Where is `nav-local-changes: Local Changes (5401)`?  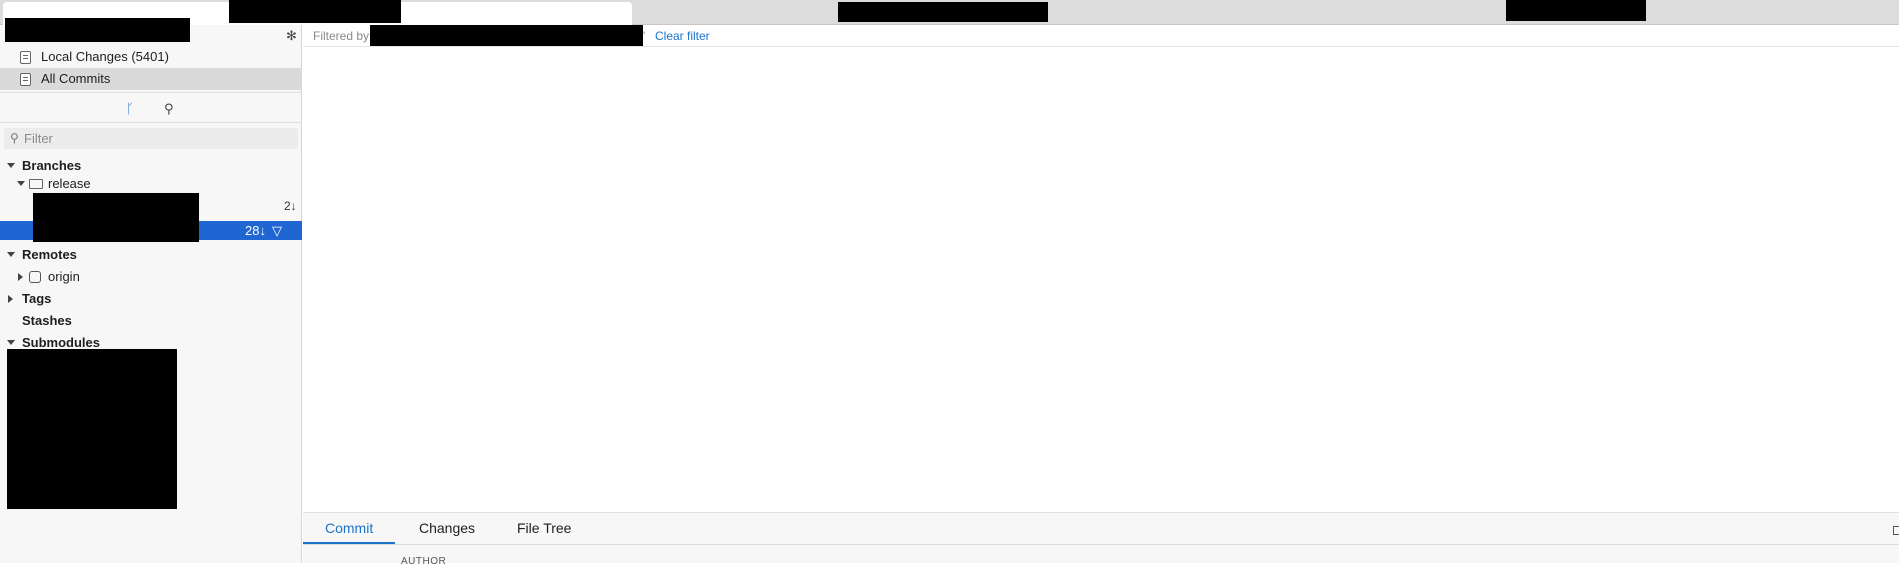
nav-local-changes: Local Changes (5401) is located at coordinates (151, 57).